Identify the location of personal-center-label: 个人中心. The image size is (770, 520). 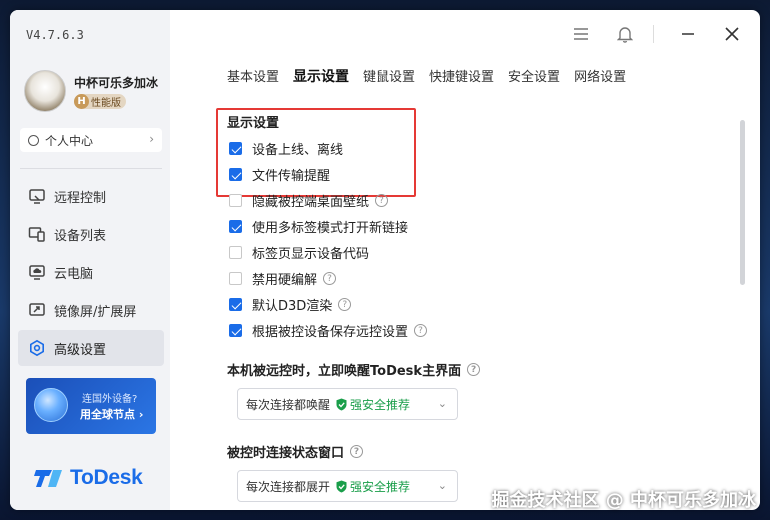
(69, 140).